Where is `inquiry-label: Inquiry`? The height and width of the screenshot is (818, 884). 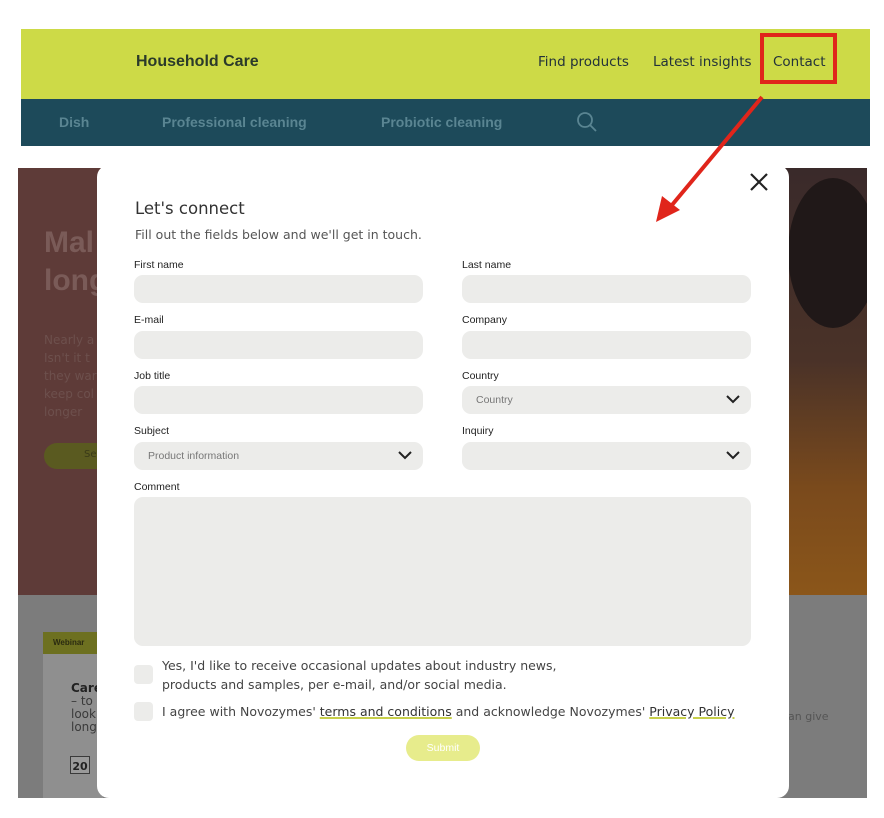
inquiry-label: Inquiry is located at coordinates (478, 431).